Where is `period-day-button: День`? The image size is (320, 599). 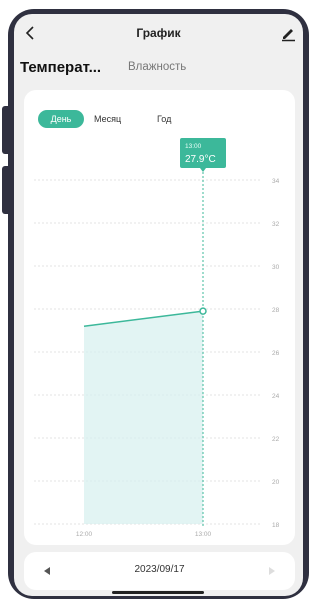
period-day-button: День is located at coordinates (61, 119).